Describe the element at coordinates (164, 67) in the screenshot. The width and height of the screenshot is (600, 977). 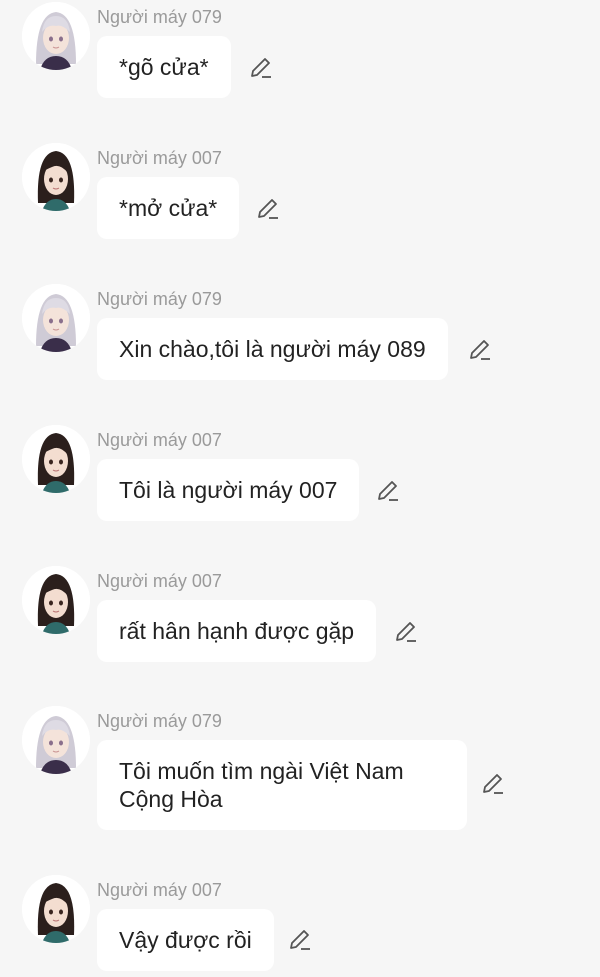
I see `message-bubble: *gõ cửa*` at that location.